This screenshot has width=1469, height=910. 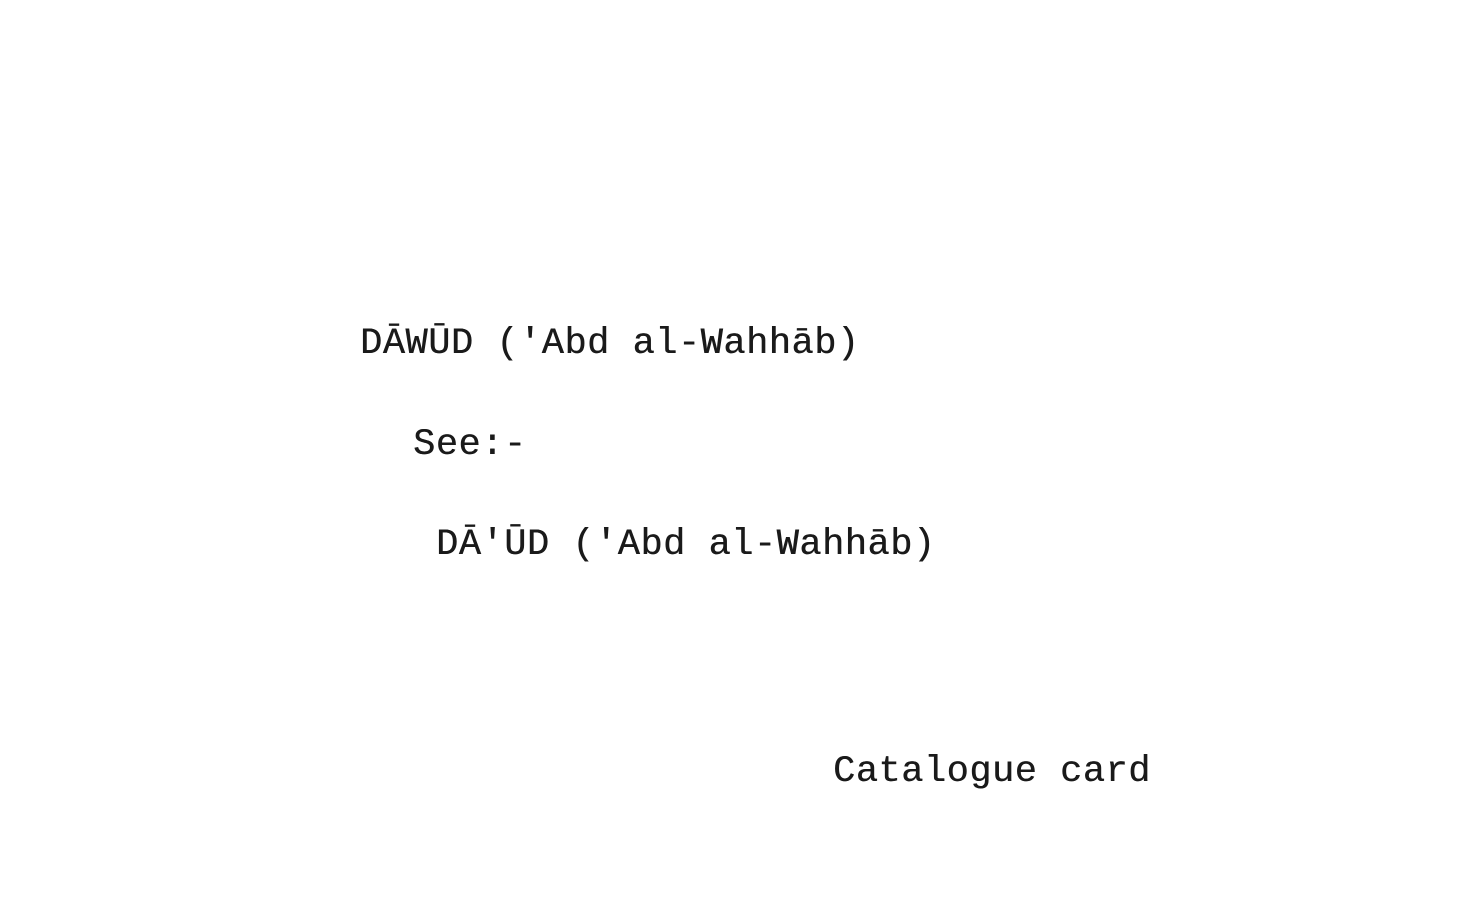 What do you see at coordinates (470, 445) in the screenshot?
I see `see-reference-label: See:-` at bounding box center [470, 445].